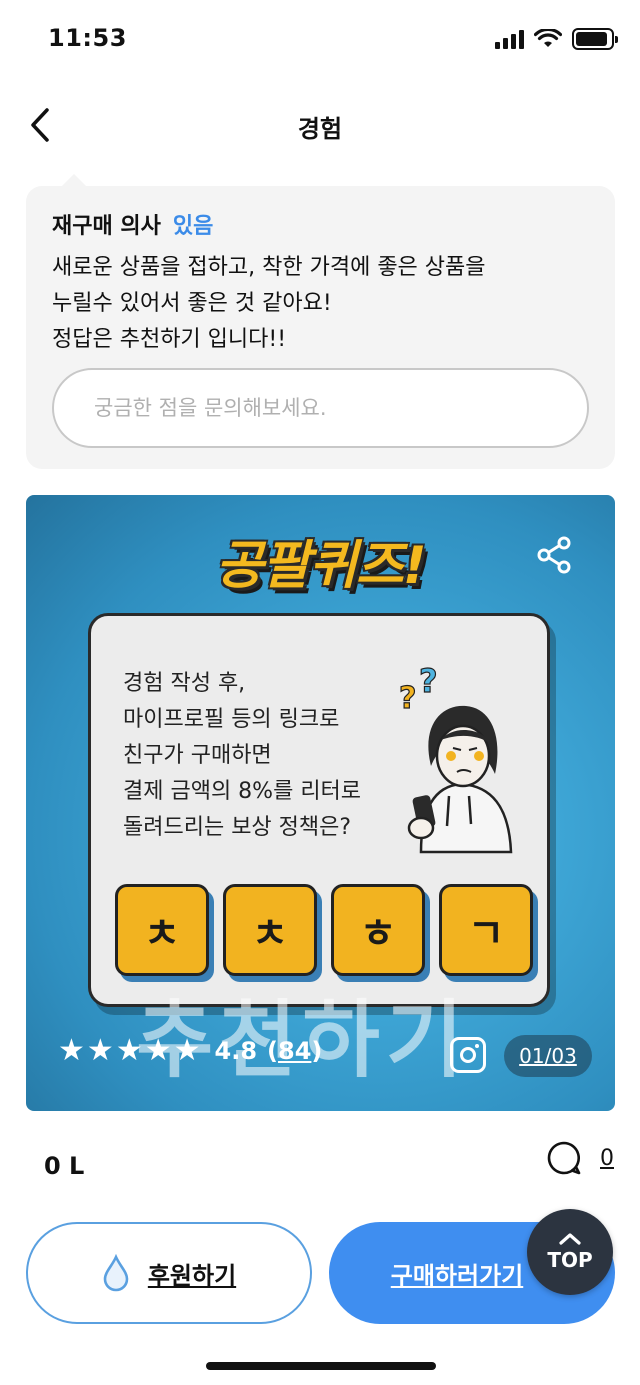  Describe the element at coordinates (87, 38) in the screenshot. I see `status-time: 11:53` at that location.